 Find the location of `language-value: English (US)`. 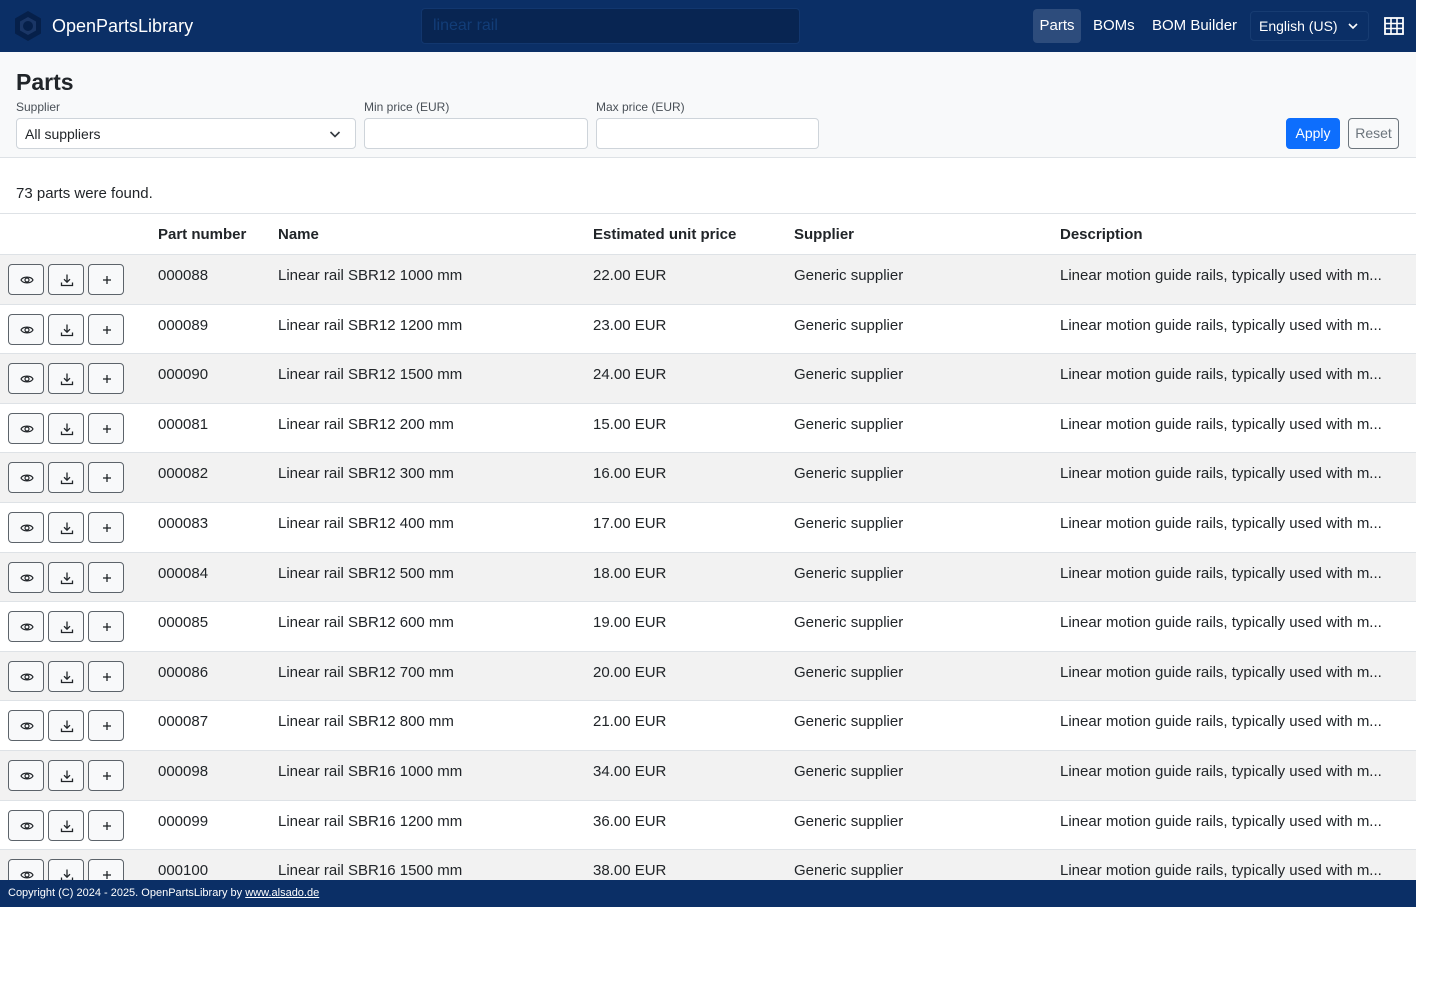

language-value: English (US) is located at coordinates (1298, 26).